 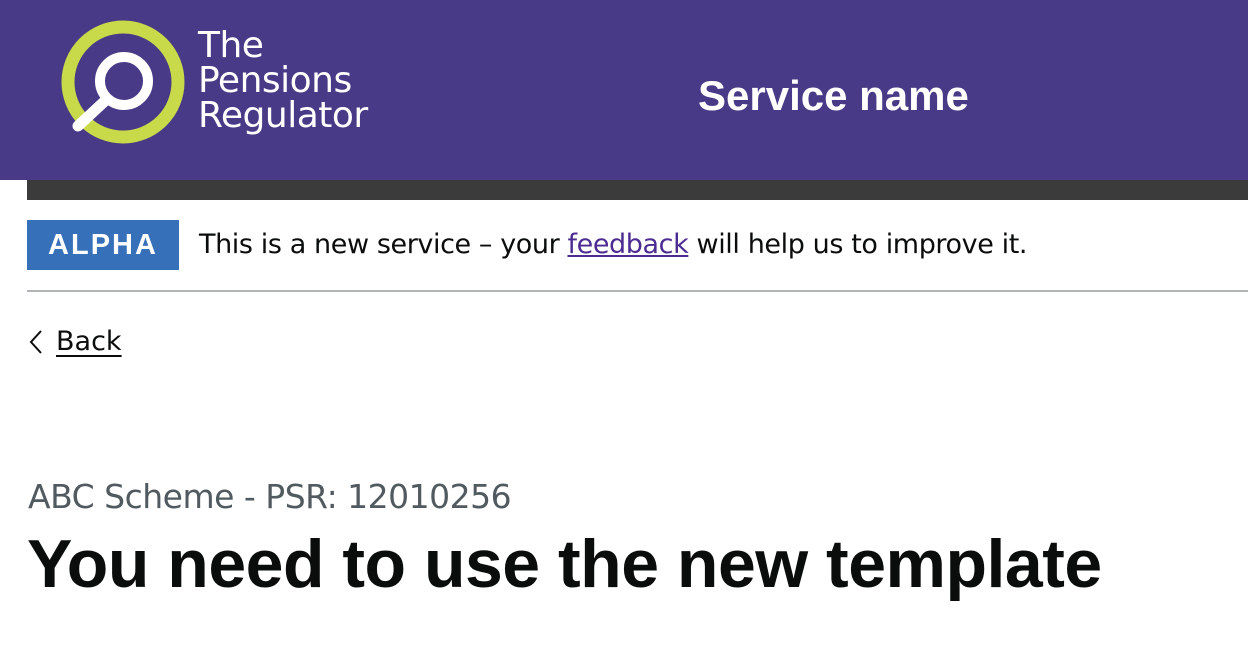 I want to click on pensions-regulator-logo: The Pensions Regulator, so click(x=230, y=82).